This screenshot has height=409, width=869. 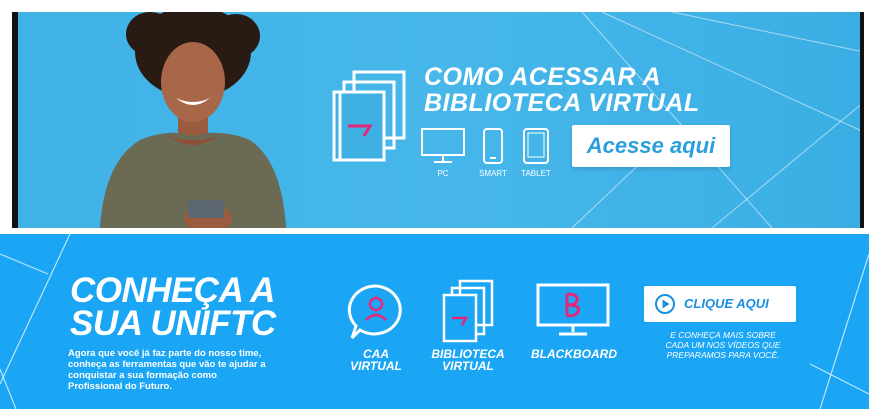 I want to click on blackboard-monitor-icon, so click(x=573, y=310).